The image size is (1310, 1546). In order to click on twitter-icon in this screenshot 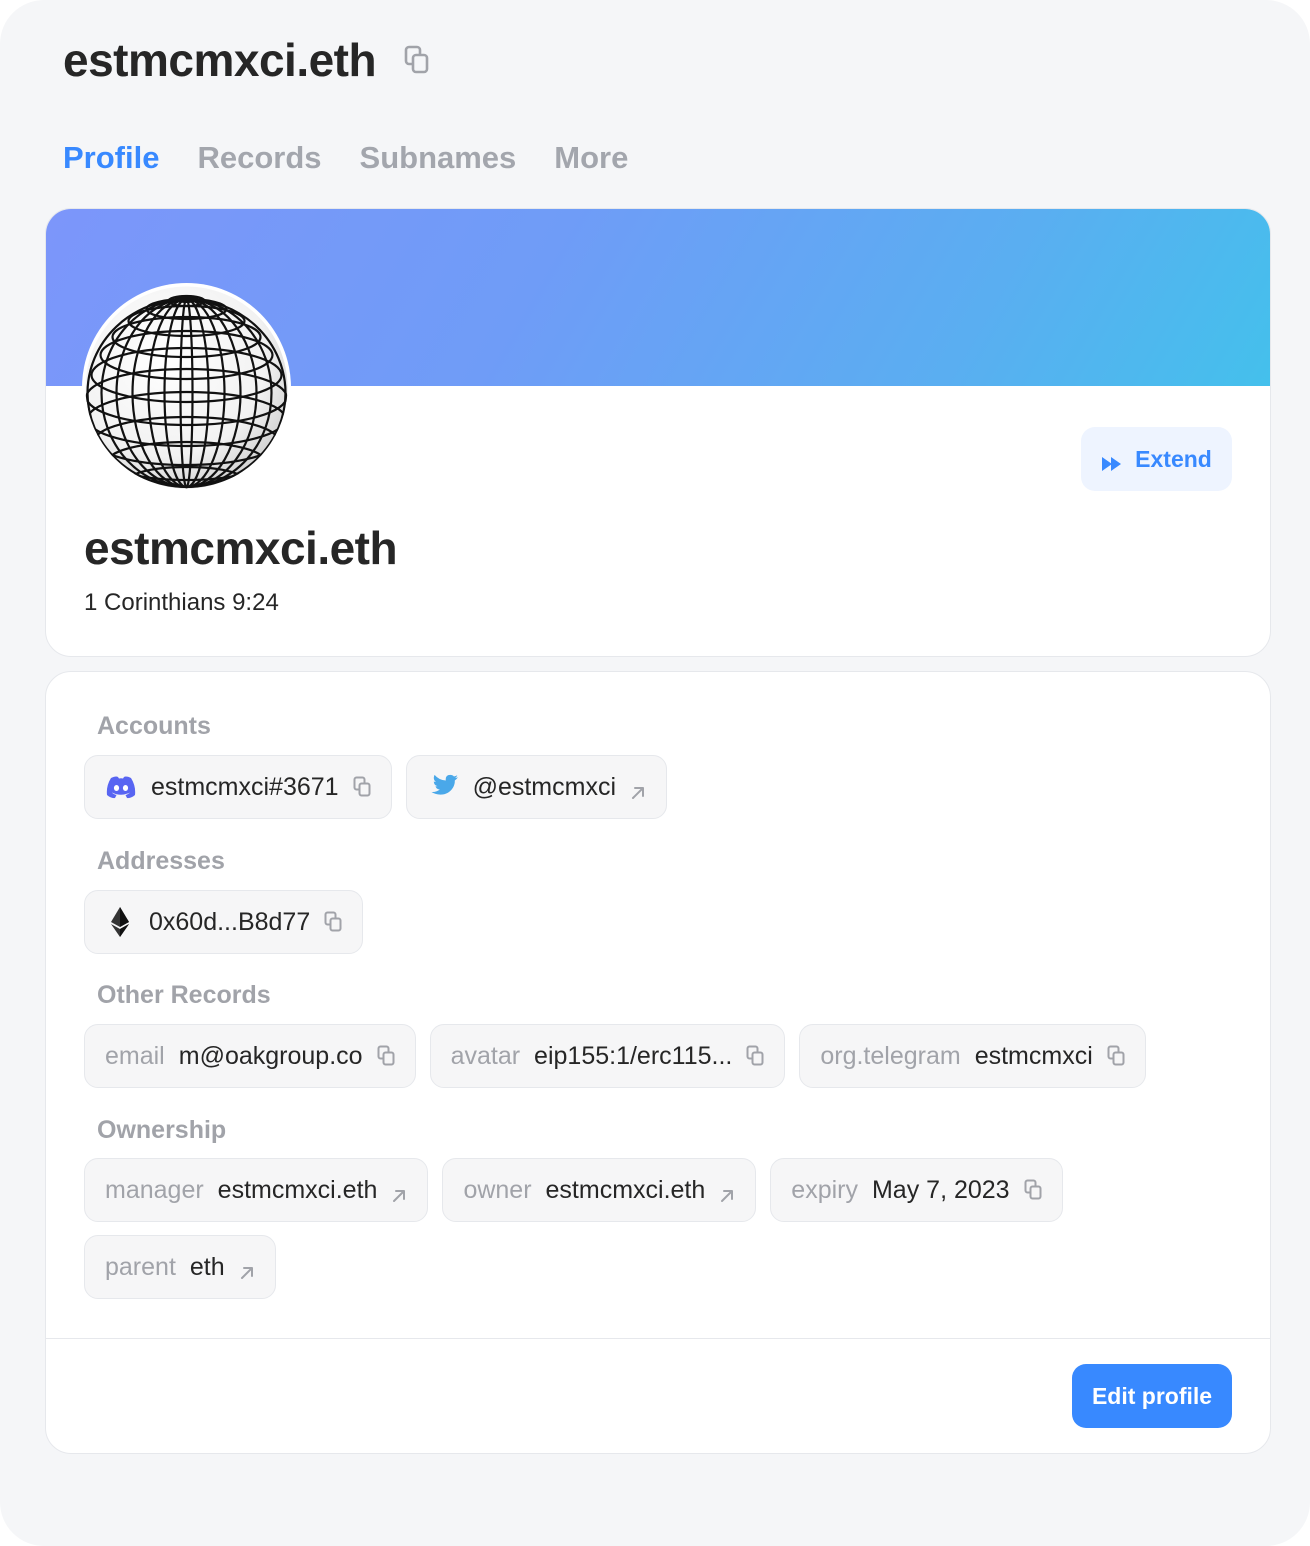, I will do `click(443, 787)`.